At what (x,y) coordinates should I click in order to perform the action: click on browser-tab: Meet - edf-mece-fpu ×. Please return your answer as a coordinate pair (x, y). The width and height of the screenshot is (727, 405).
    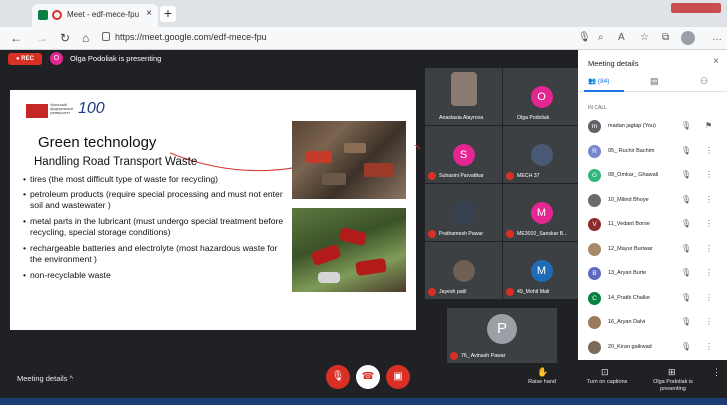
    Looking at the image, I should click on (95, 15).